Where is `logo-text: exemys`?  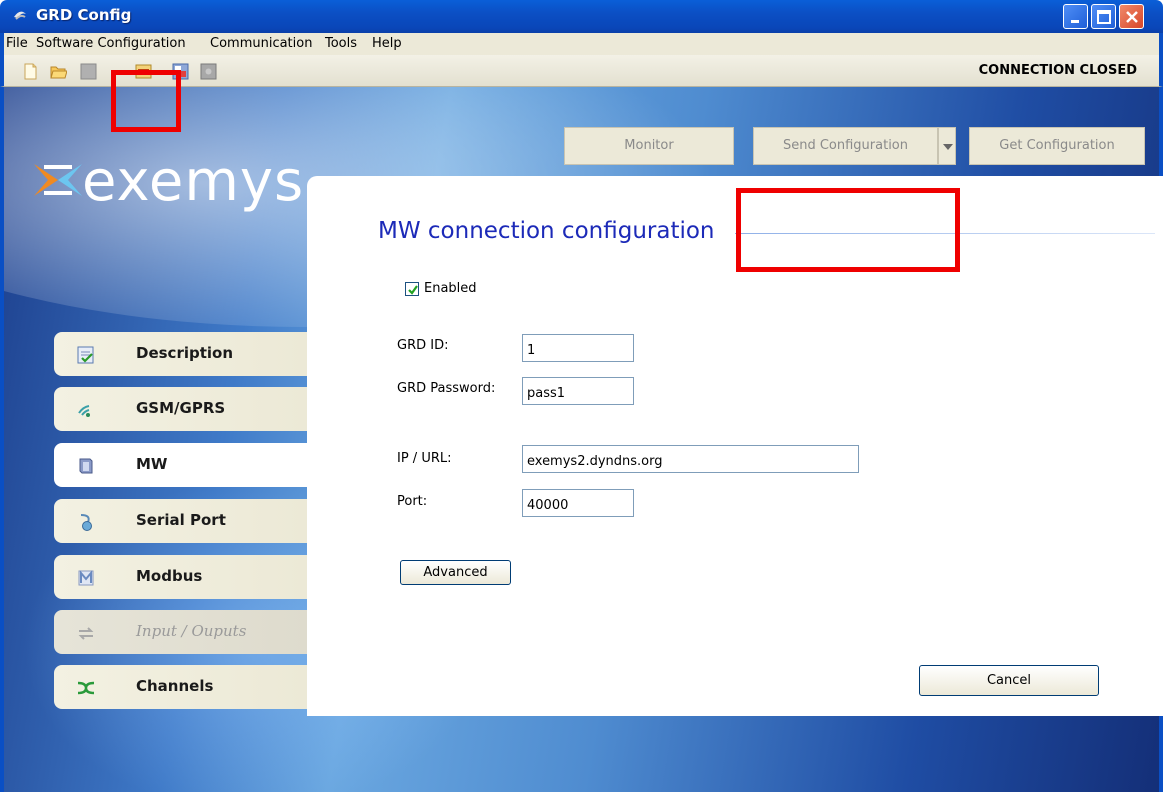 logo-text: exemys is located at coordinates (193, 181).